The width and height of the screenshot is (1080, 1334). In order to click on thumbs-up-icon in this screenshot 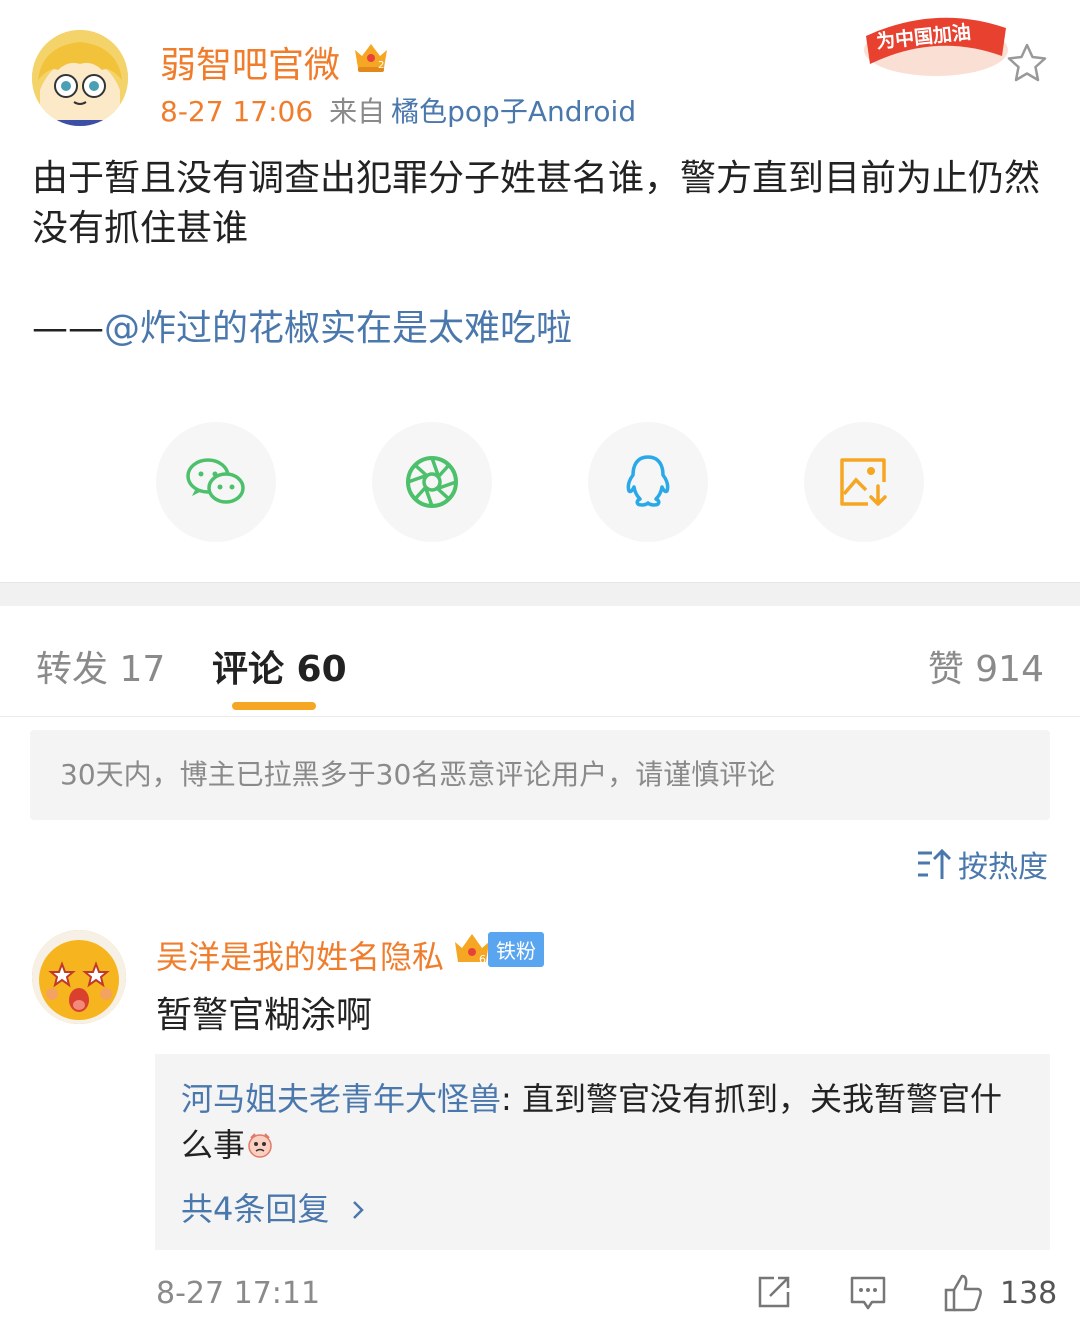, I will do `click(963, 1293)`.